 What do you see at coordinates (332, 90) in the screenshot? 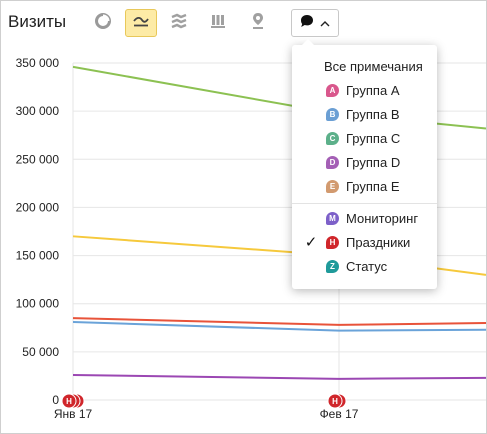
I see `group-a-badge-icon: A` at bounding box center [332, 90].